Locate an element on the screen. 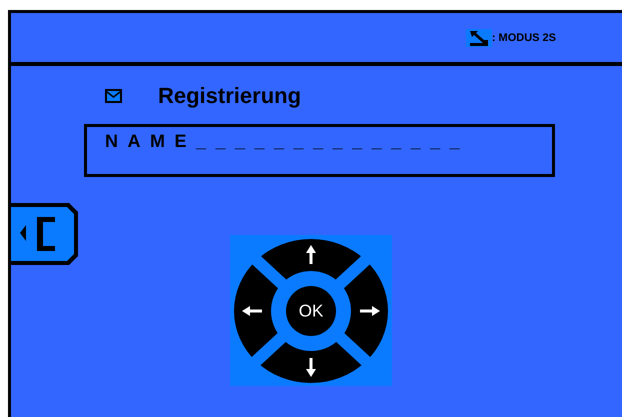 This screenshot has width=622, height=417. envelope-icon is located at coordinates (113, 96).